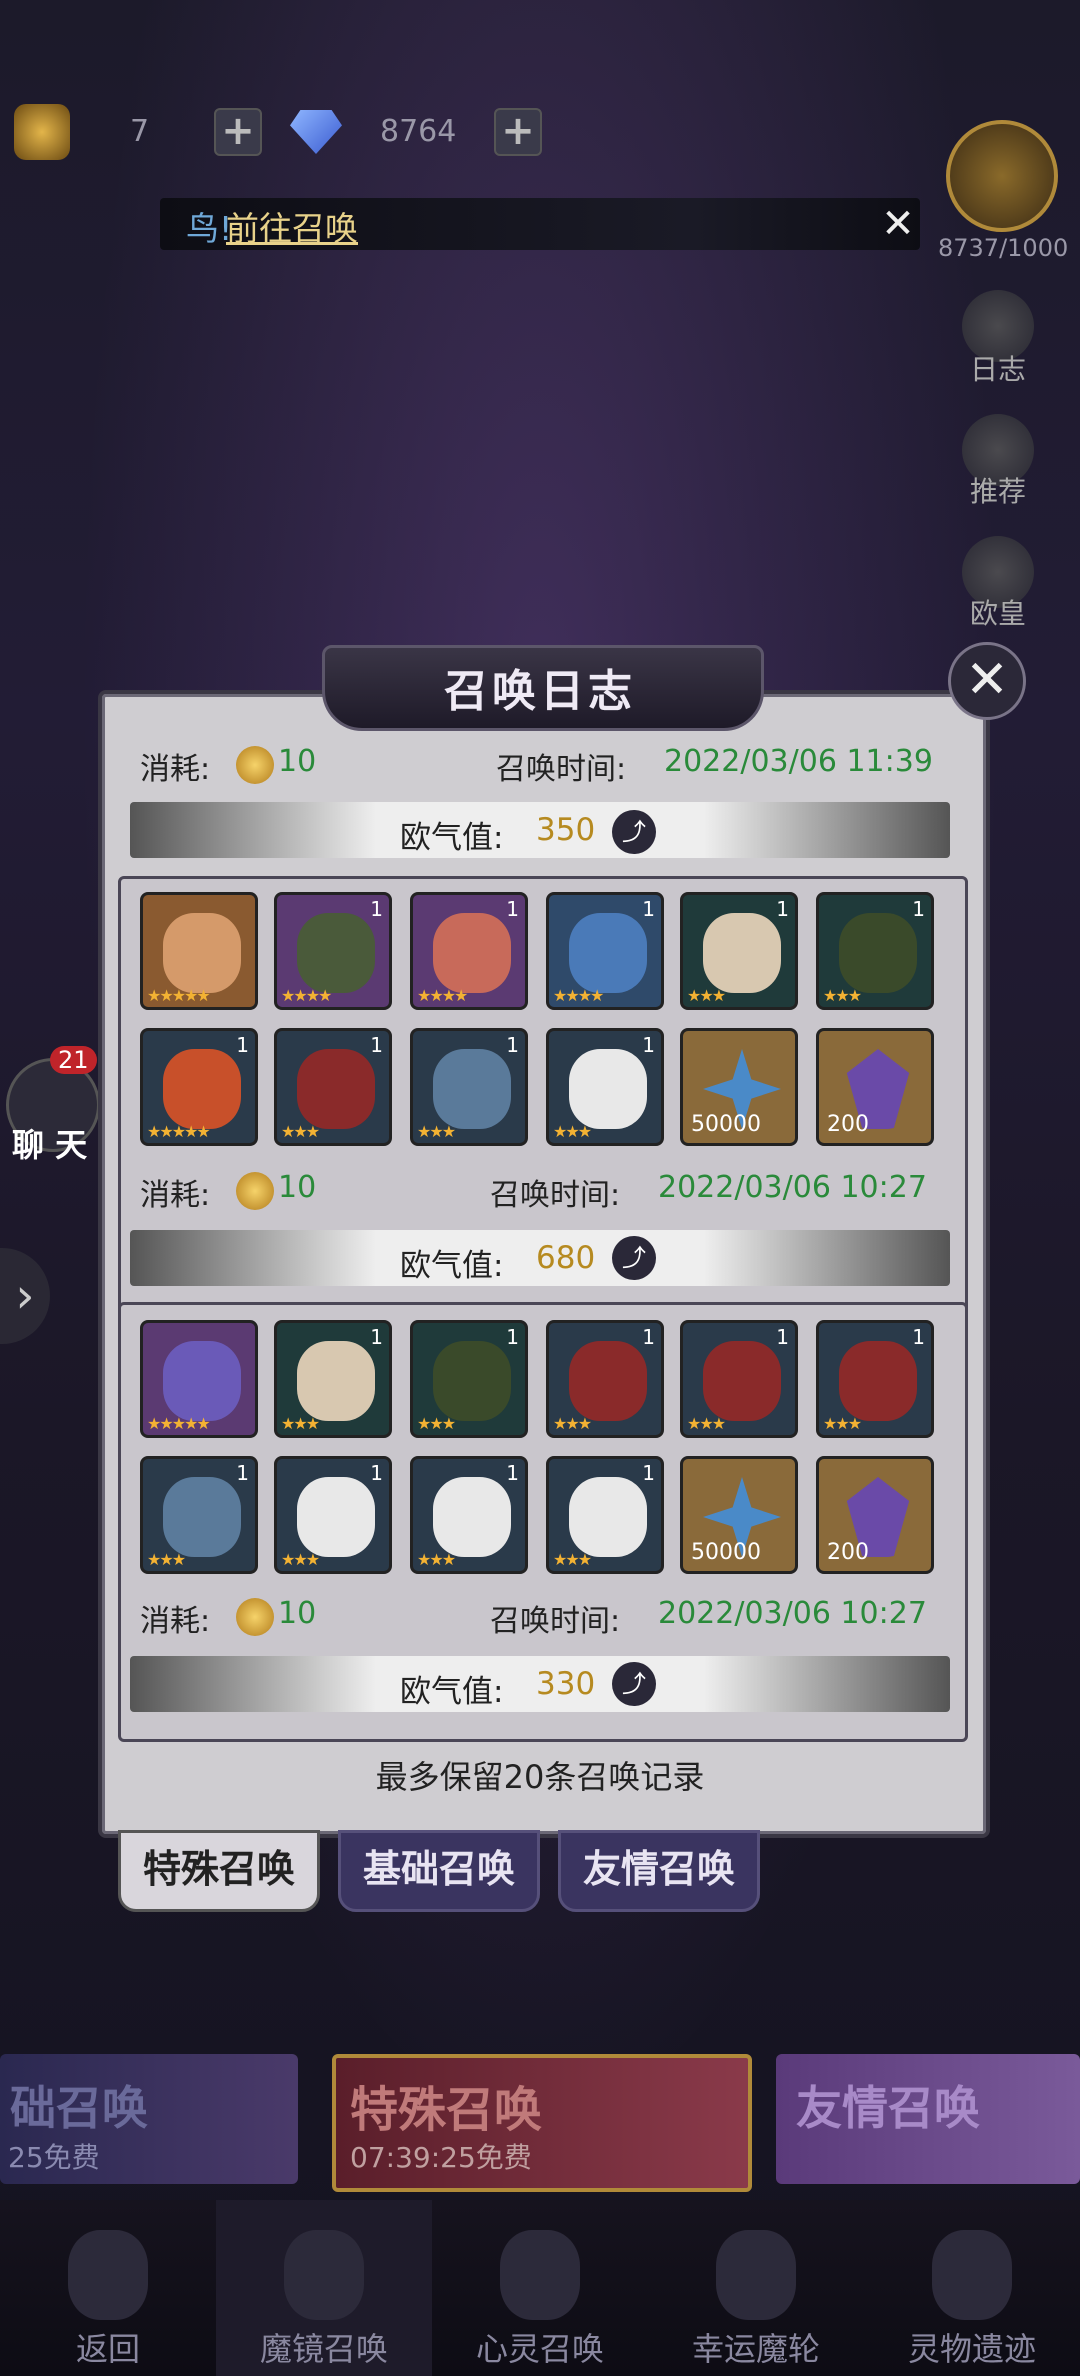 The width and height of the screenshot is (1080, 2376). What do you see at coordinates (238, 132) in the screenshot?
I see `add-ticket-button: +` at bounding box center [238, 132].